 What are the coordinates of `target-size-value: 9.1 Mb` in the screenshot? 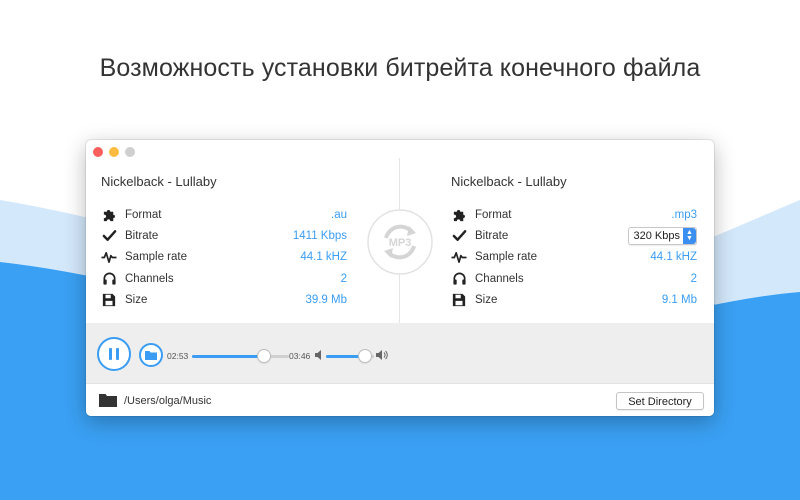 It's located at (679, 299).